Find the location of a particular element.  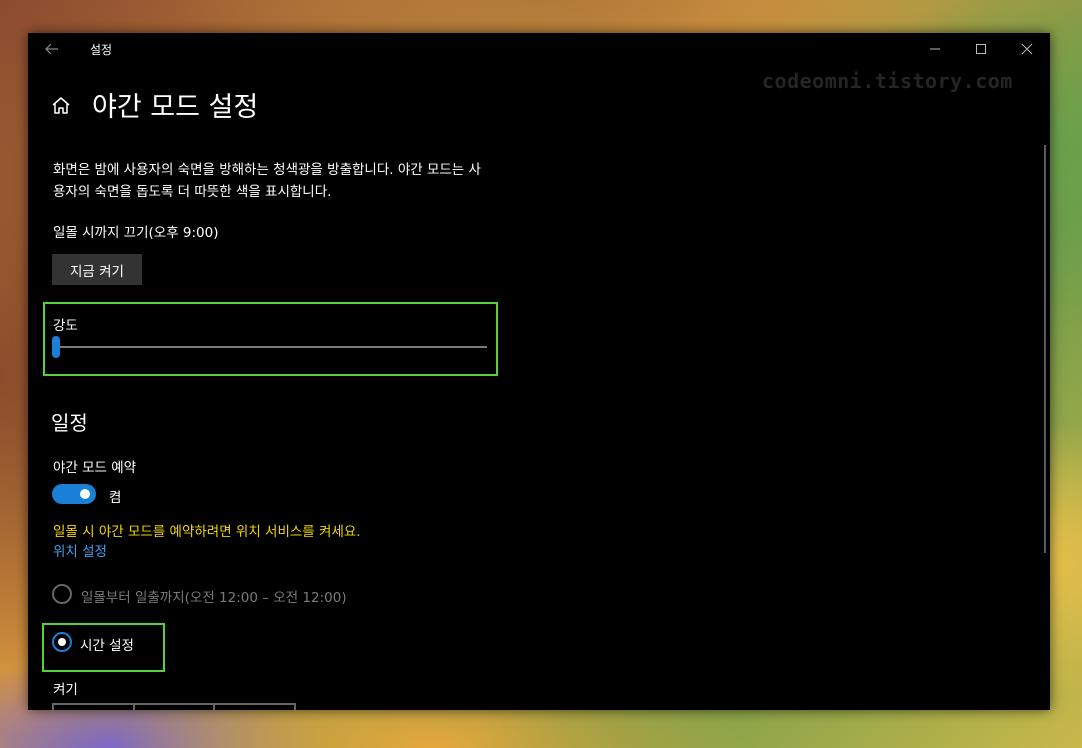

highlight-box-strength is located at coordinates (270, 339).